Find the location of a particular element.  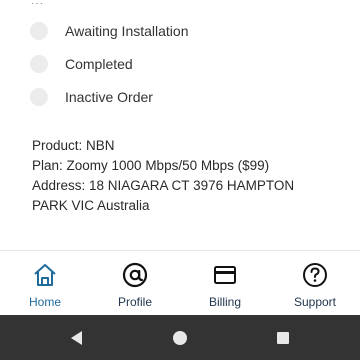

nav-label-home: Home is located at coordinates (44, 302).